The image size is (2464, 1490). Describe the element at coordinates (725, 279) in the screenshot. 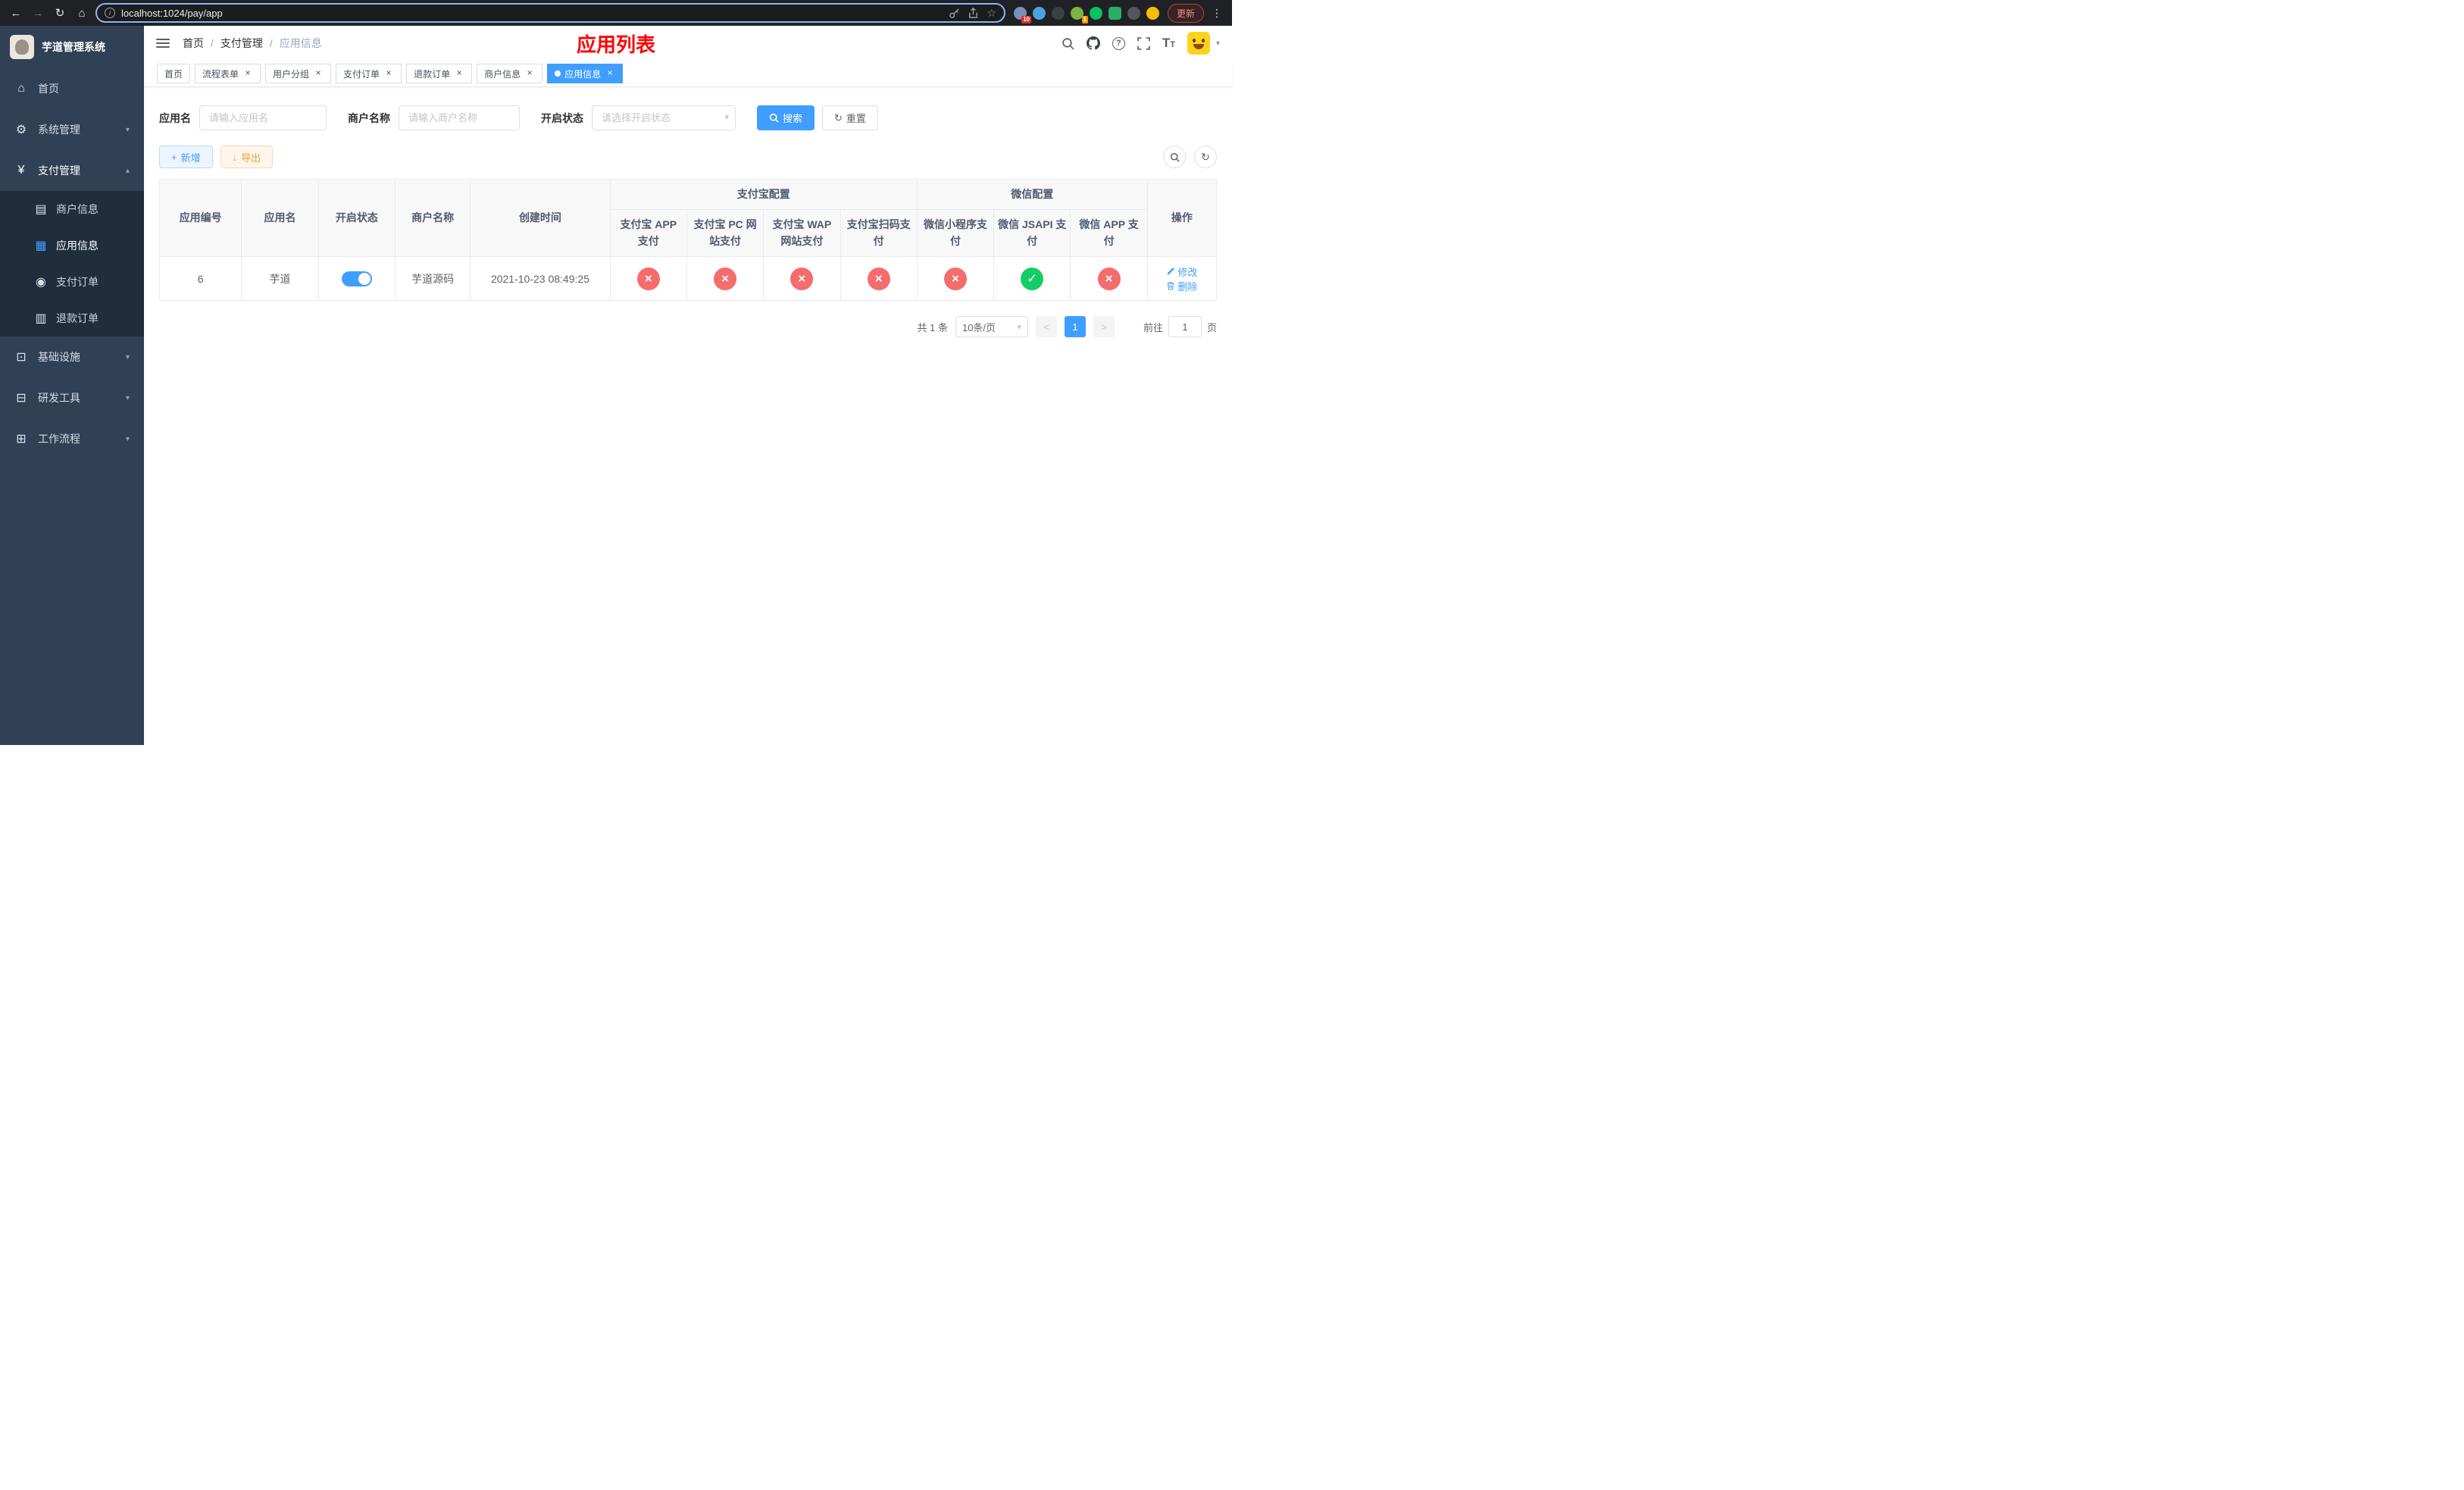

I see `alipay-pc-status-icon: ×` at that location.